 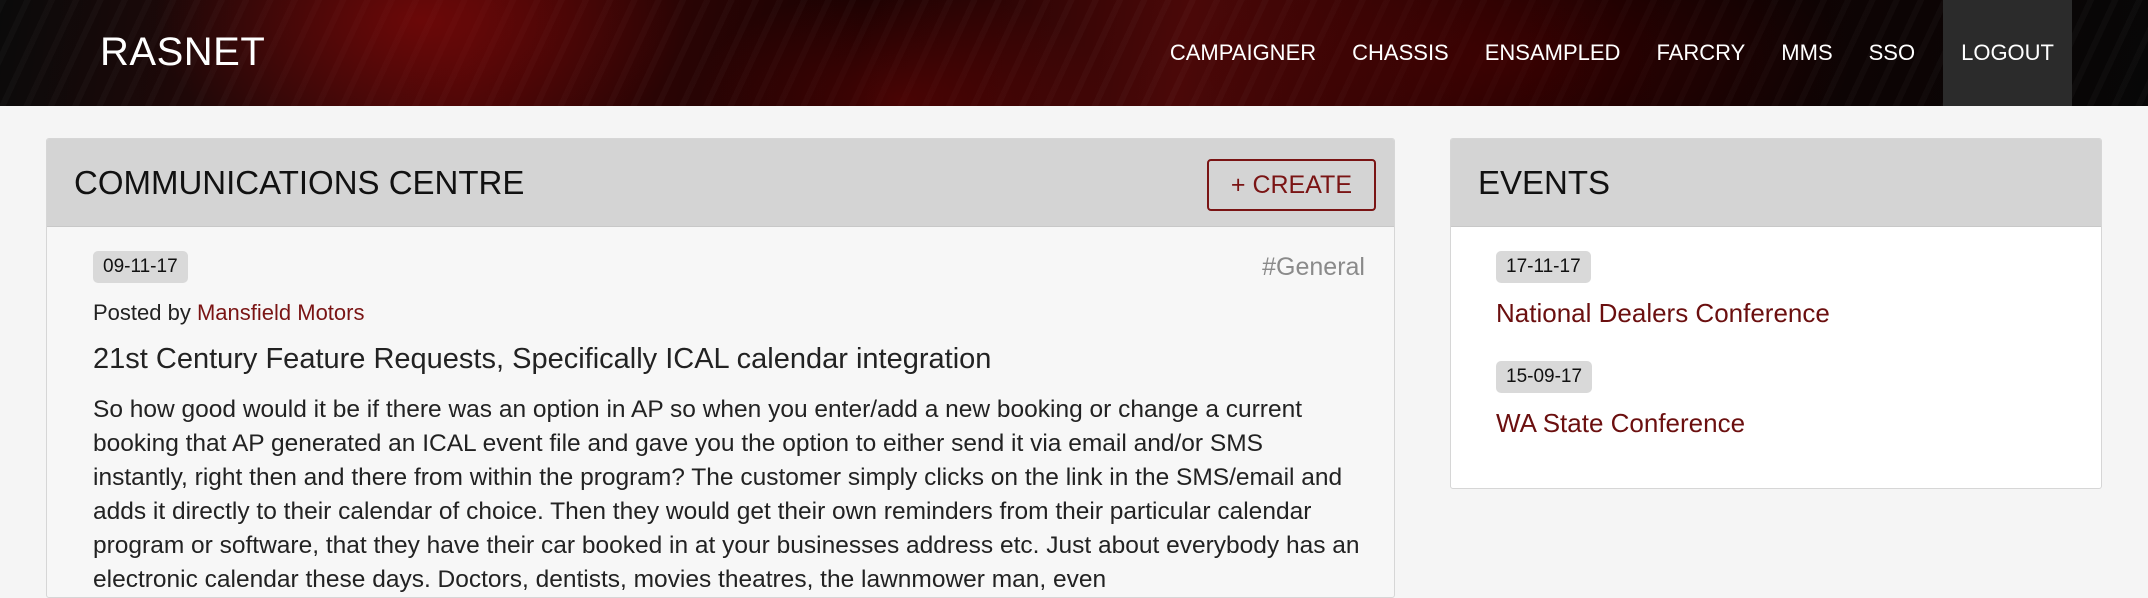 I want to click on nav-item-ensampled: ENSAMPLED, so click(x=1553, y=53).